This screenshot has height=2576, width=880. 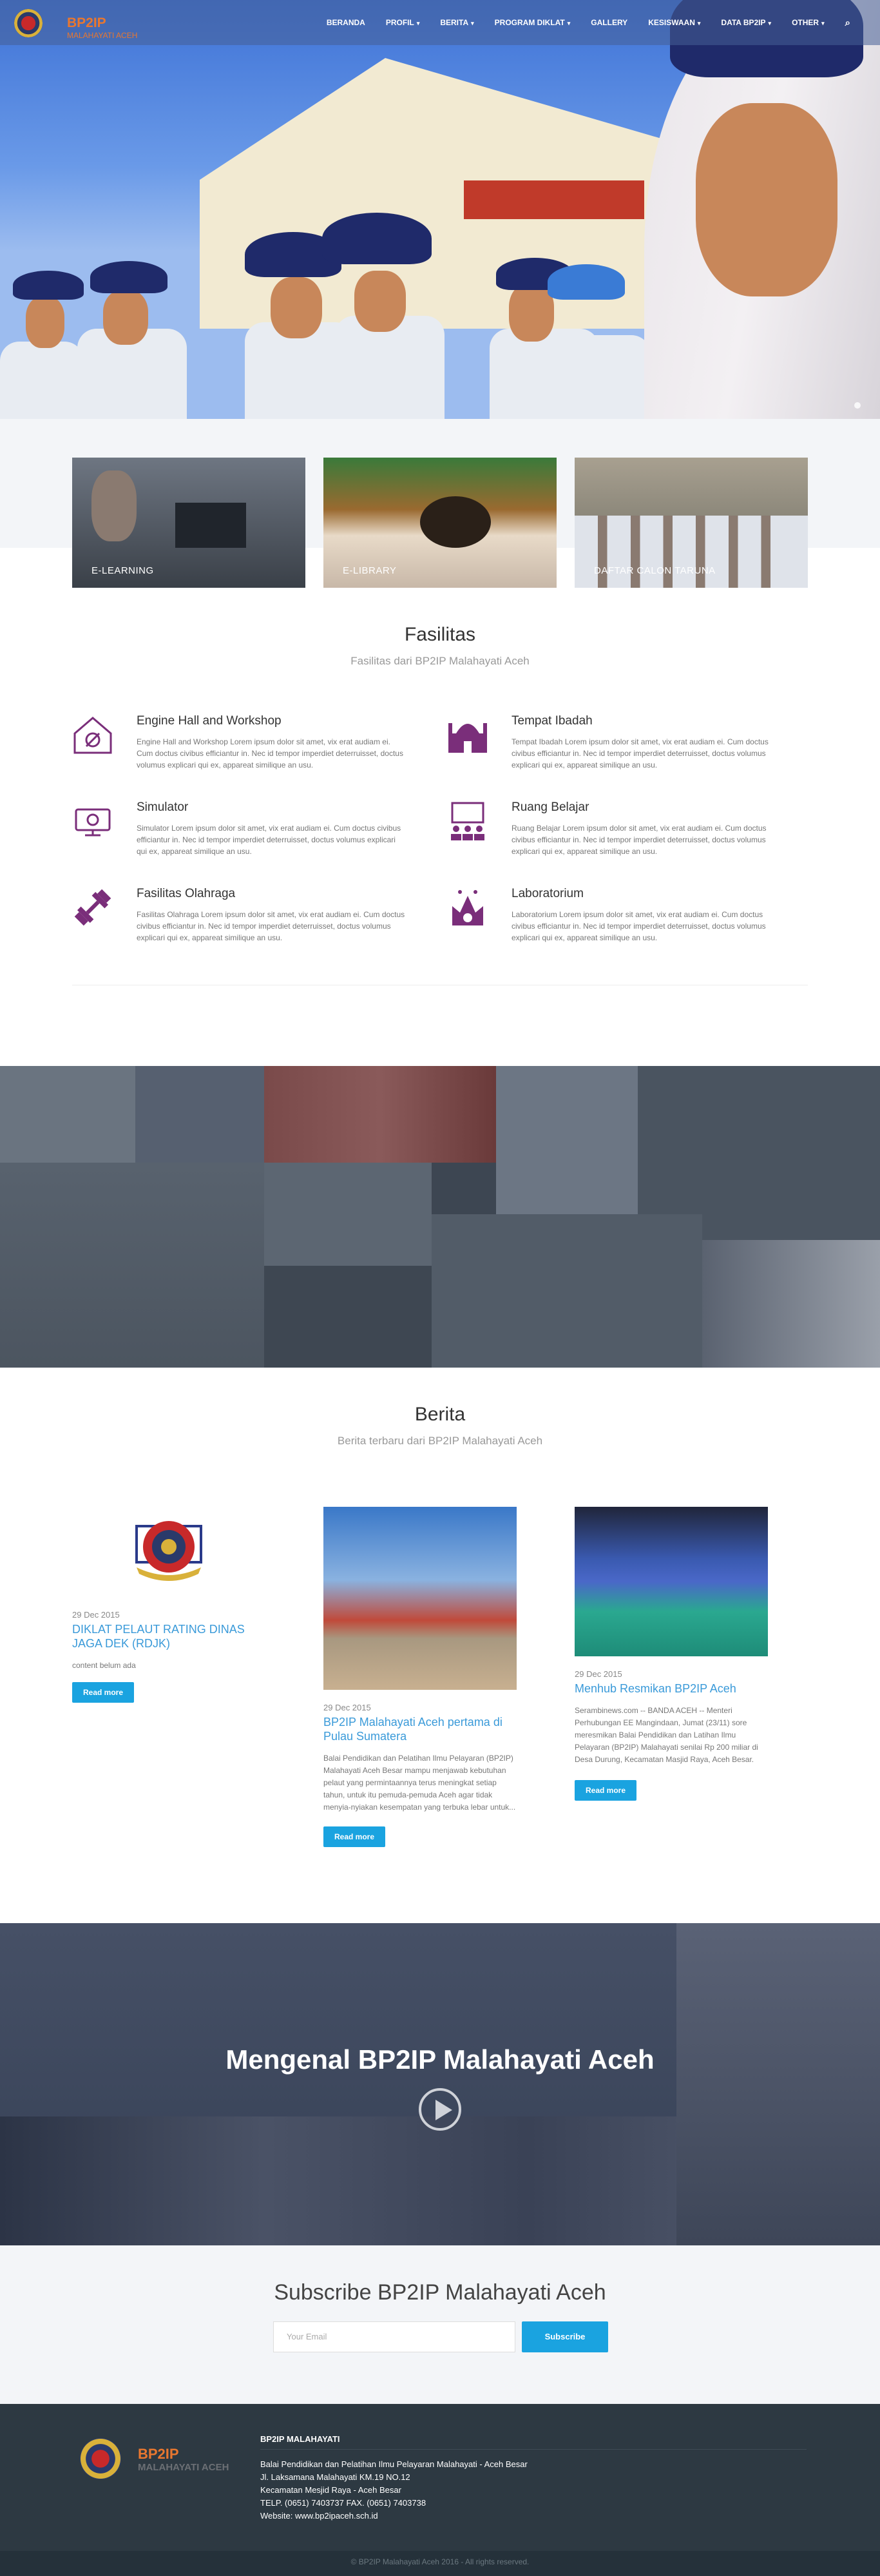 I want to click on brand-title: BP2IP, so click(x=87, y=23).